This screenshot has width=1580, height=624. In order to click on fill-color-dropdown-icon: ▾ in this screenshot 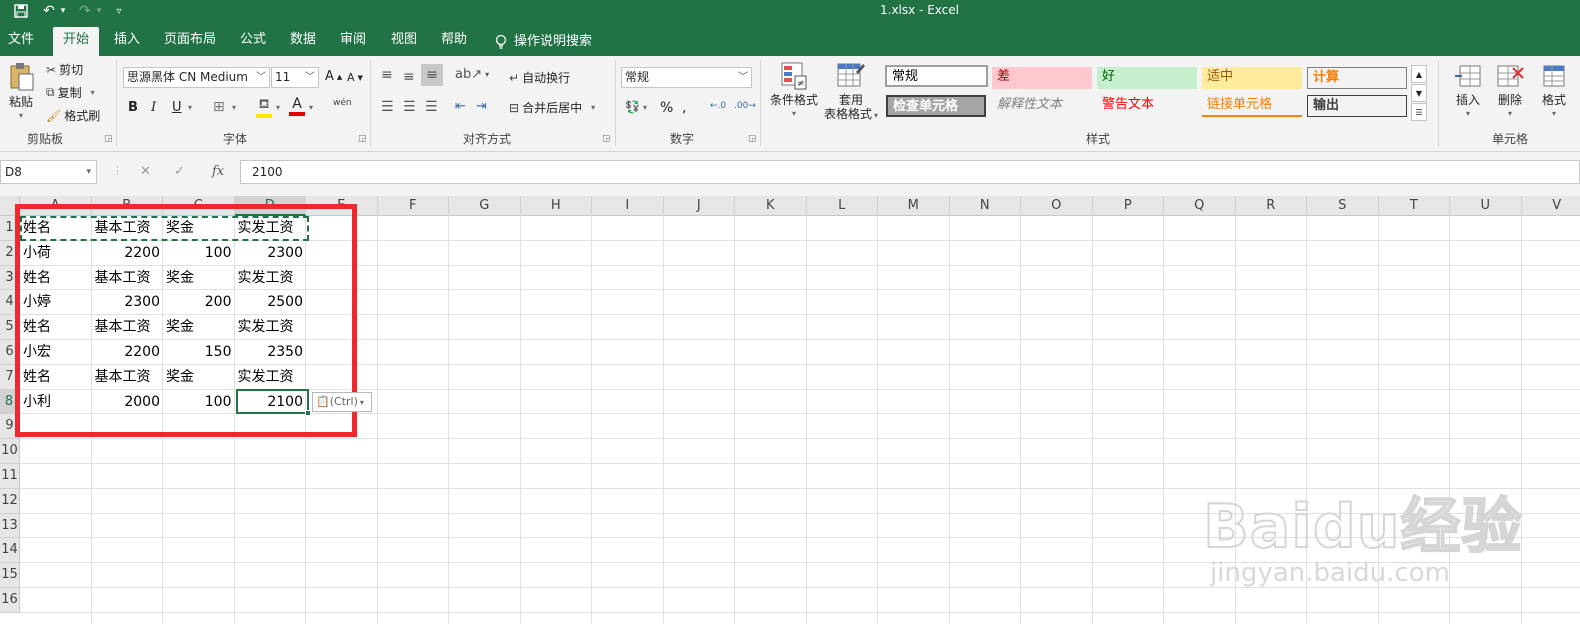, I will do `click(278, 107)`.